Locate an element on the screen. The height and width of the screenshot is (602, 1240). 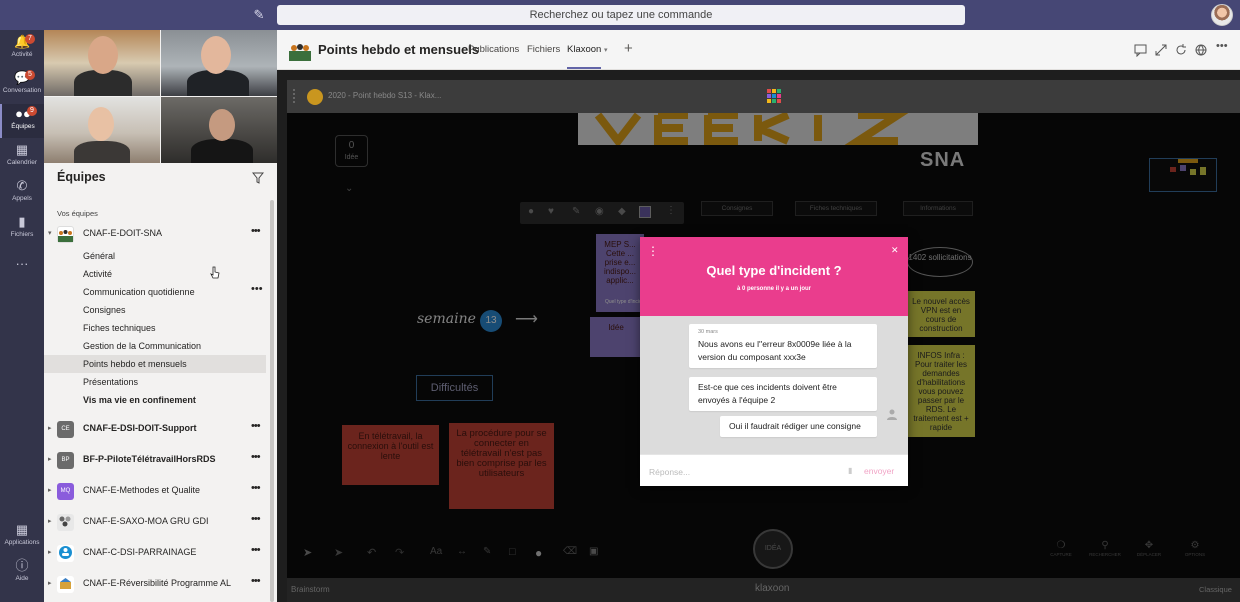
klaxoon-logo-icon is located at coordinates (774, 96).